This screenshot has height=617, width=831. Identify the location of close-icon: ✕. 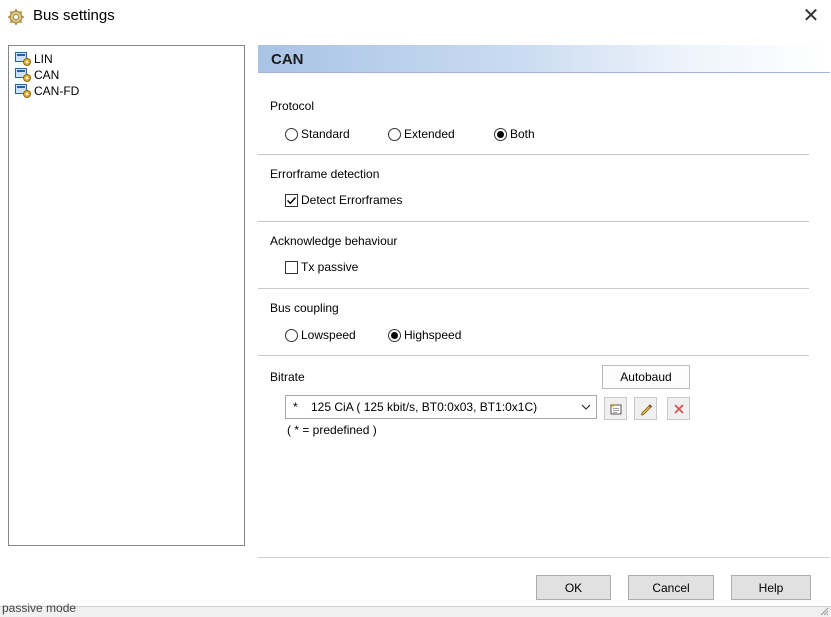
(811, 16).